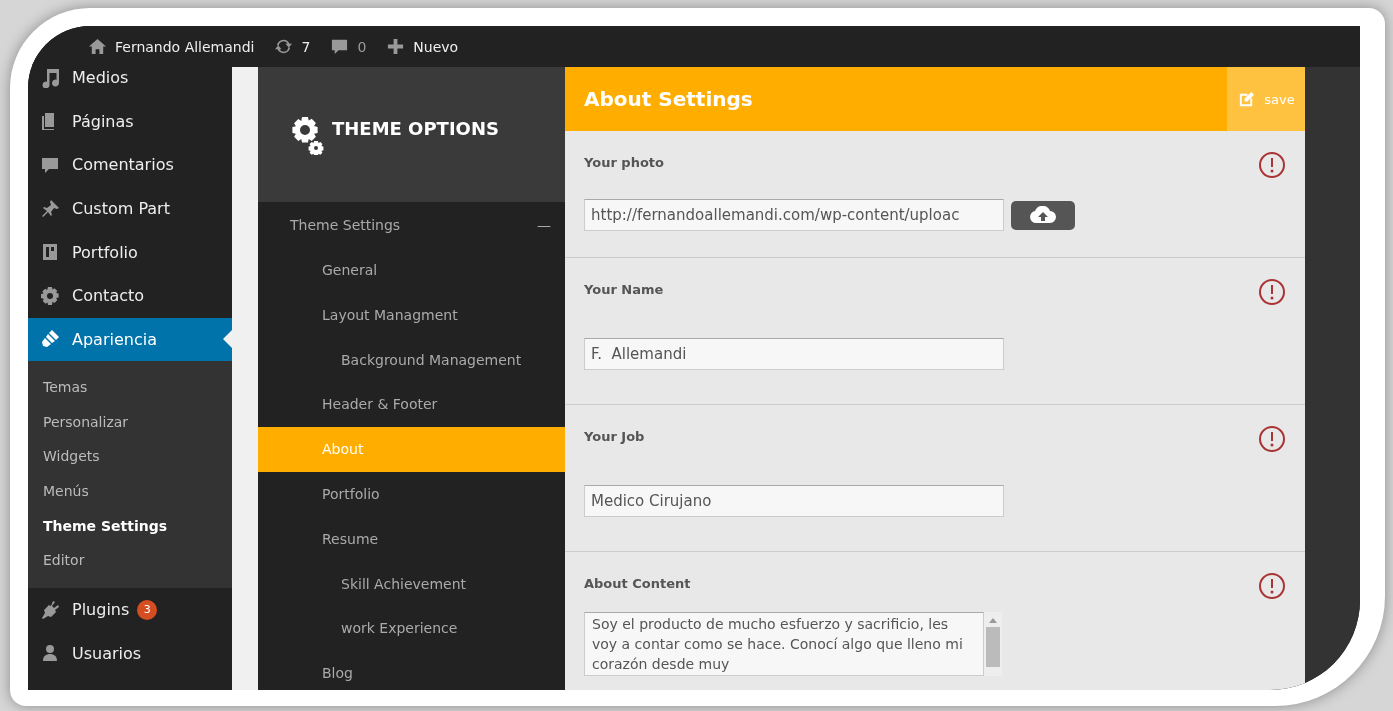  What do you see at coordinates (624, 289) in the screenshot?
I see `field-label: Your Name` at bounding box center [624, 289].